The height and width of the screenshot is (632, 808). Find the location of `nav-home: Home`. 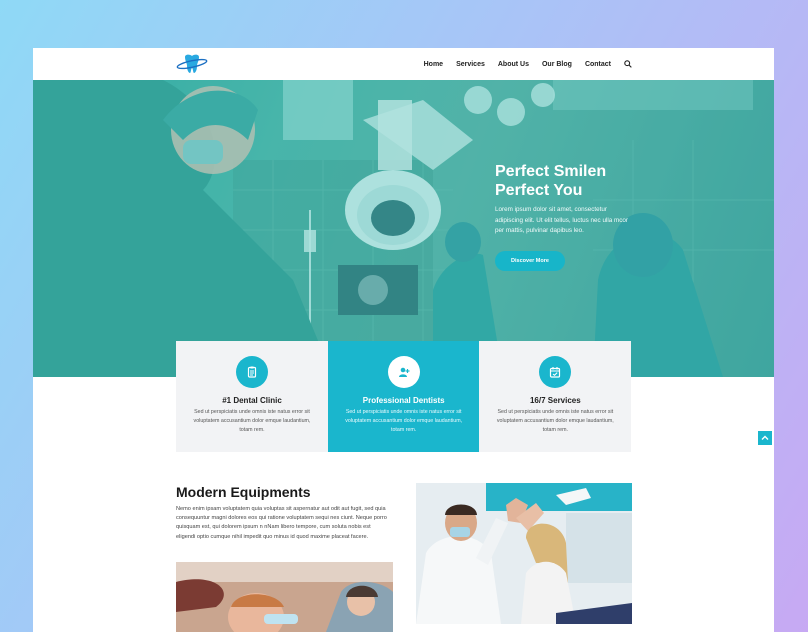

nav-home: Home is located at coordinates (433, 64).